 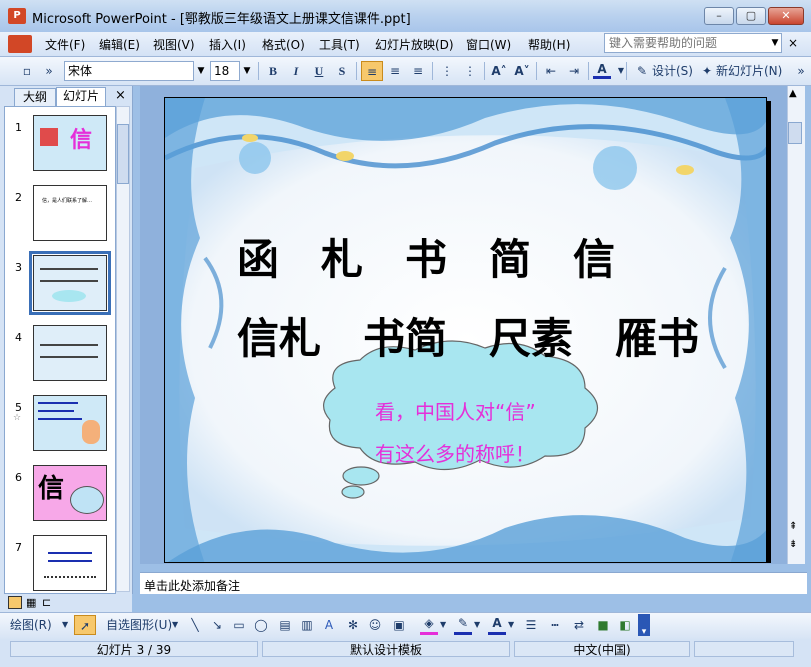 I want to click on numbering-icon: ⋮, so click(x=447, y=71).